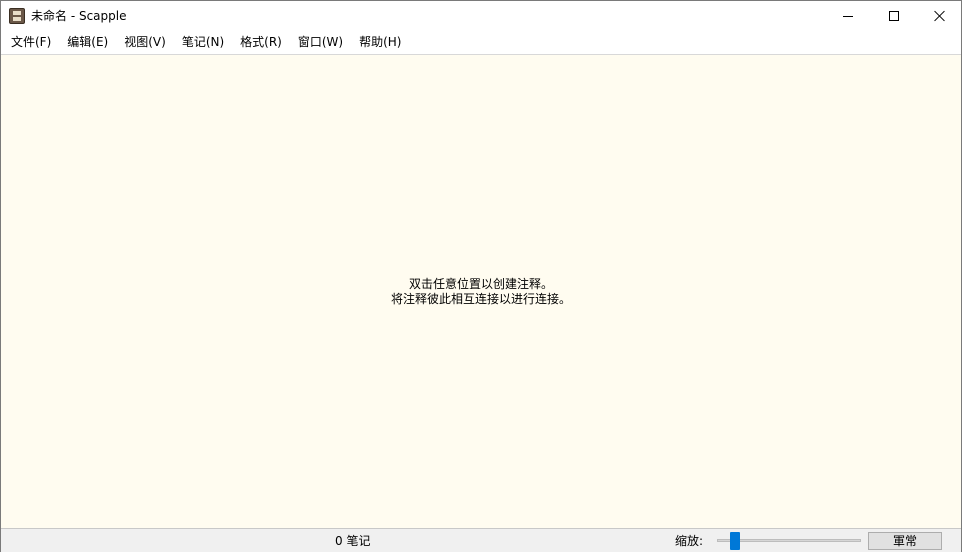 The width and height of the screenshot is (962, 552). Describe the element at coordinates (203, 42) in the screenshot. I see `menu-notes: 笔记(N)` at that location.